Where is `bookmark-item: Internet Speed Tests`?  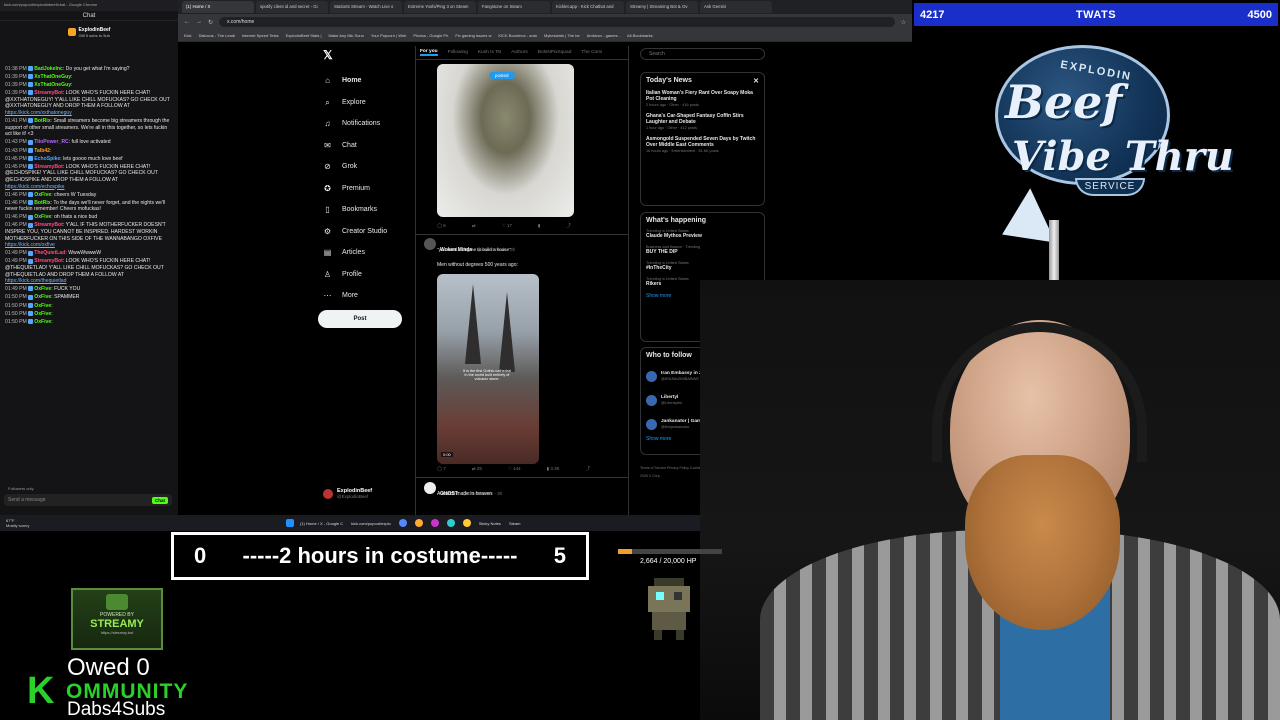
bookmark-item: Internet Speed Tests is located at coordinates (260, 35).